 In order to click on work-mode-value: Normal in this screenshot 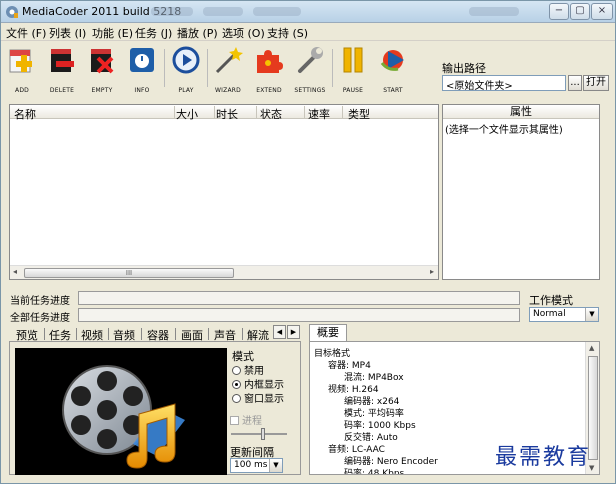, I will do `click(549, 314)`.